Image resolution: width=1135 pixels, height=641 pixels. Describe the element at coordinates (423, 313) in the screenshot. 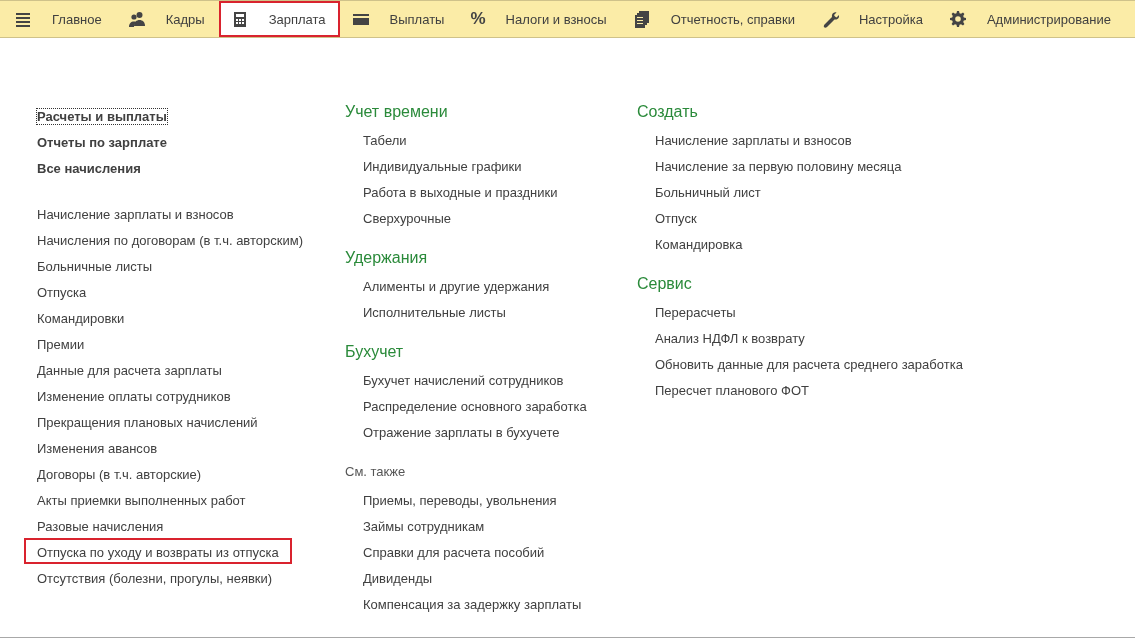

I see `nav-link: Исполнительные листы` at that location.